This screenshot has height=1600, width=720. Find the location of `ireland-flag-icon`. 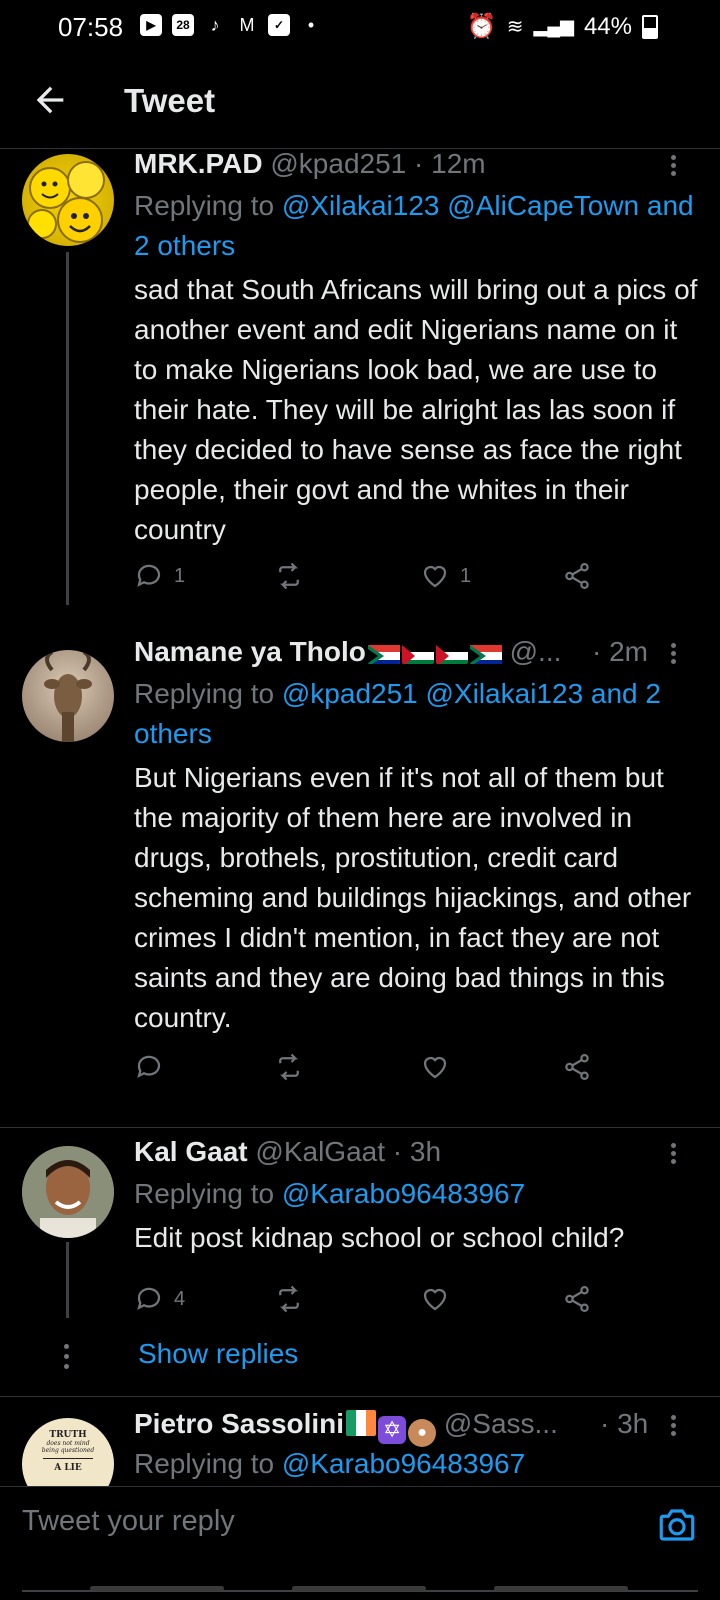

ireland-flag-icon is located at coordinates (361, 1423).